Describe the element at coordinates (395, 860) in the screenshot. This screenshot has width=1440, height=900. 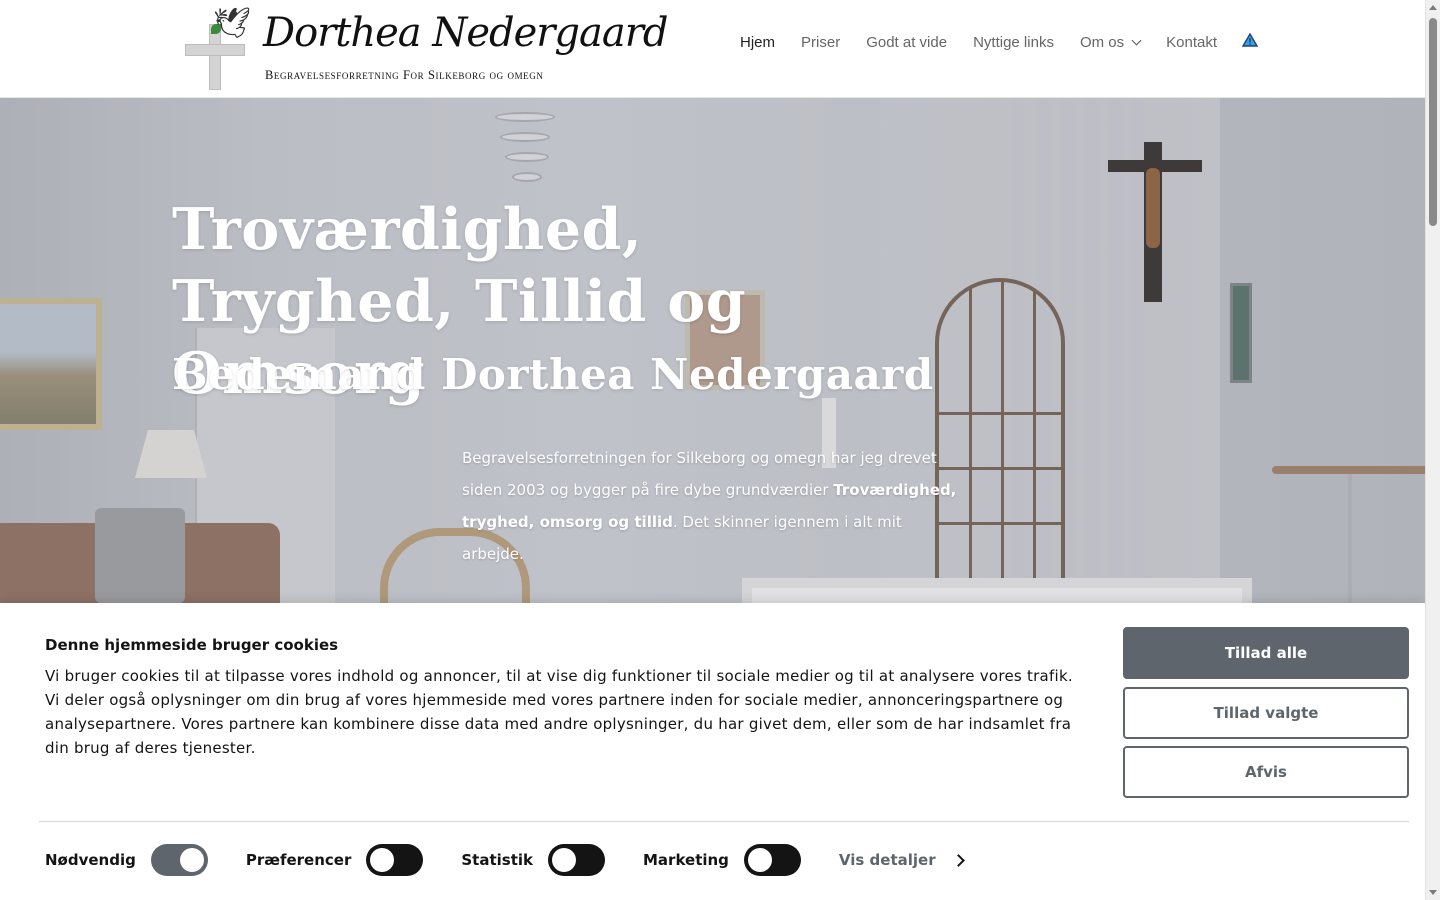
I see `preferences-toggle` at that location.